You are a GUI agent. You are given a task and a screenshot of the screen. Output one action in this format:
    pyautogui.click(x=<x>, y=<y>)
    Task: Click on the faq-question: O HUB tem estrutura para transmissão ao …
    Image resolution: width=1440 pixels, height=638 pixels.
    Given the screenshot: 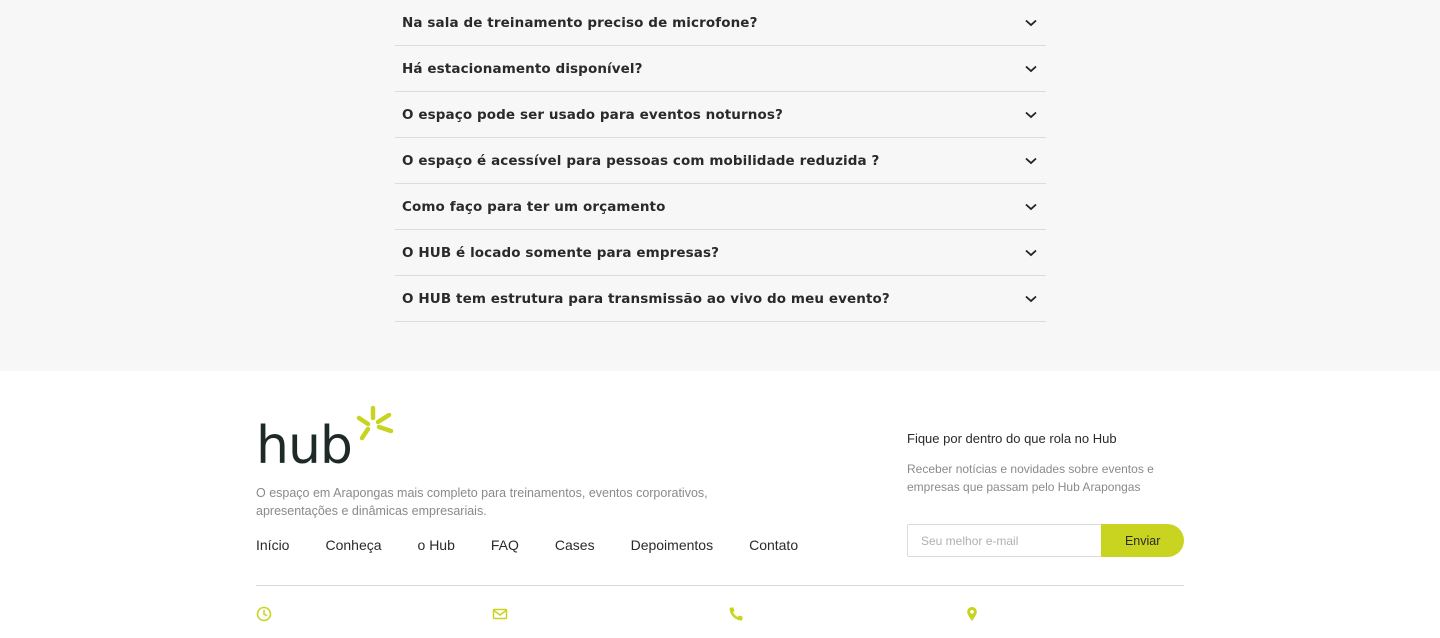 What is the action you would take?
    pyautogui.click(x=646, y=298)
    